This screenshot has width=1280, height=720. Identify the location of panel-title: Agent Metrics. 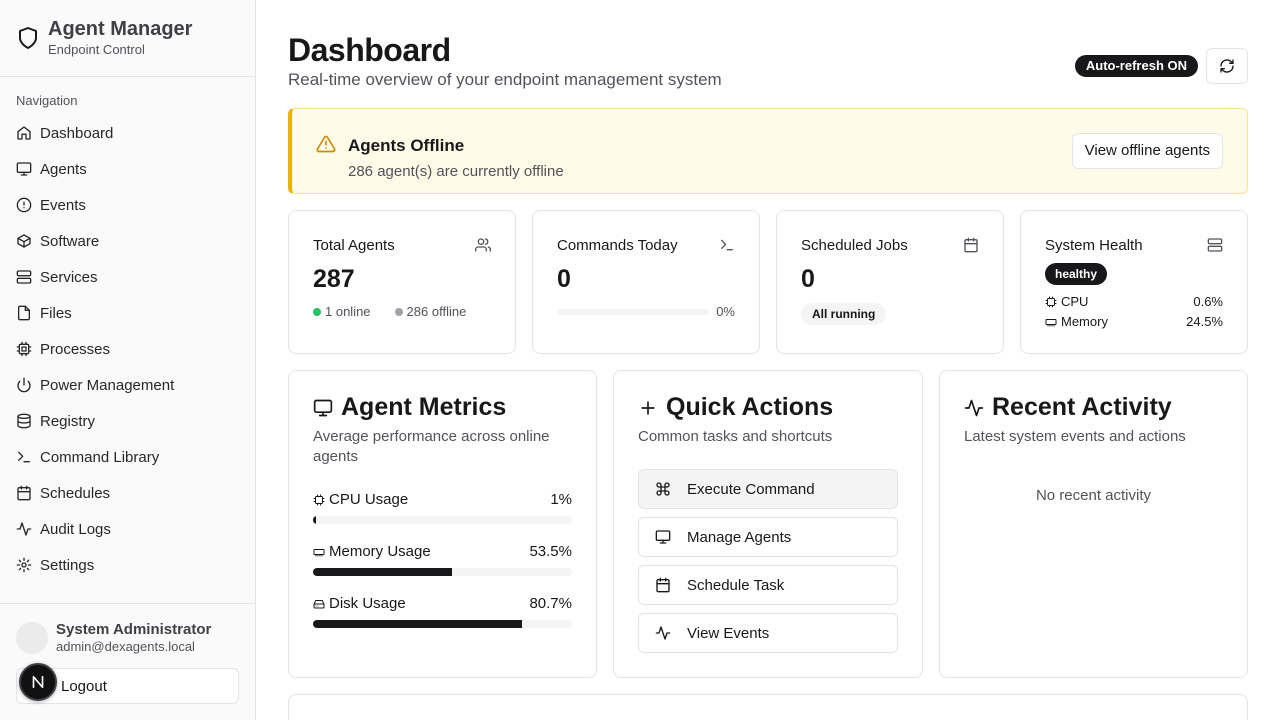
(424, 407).